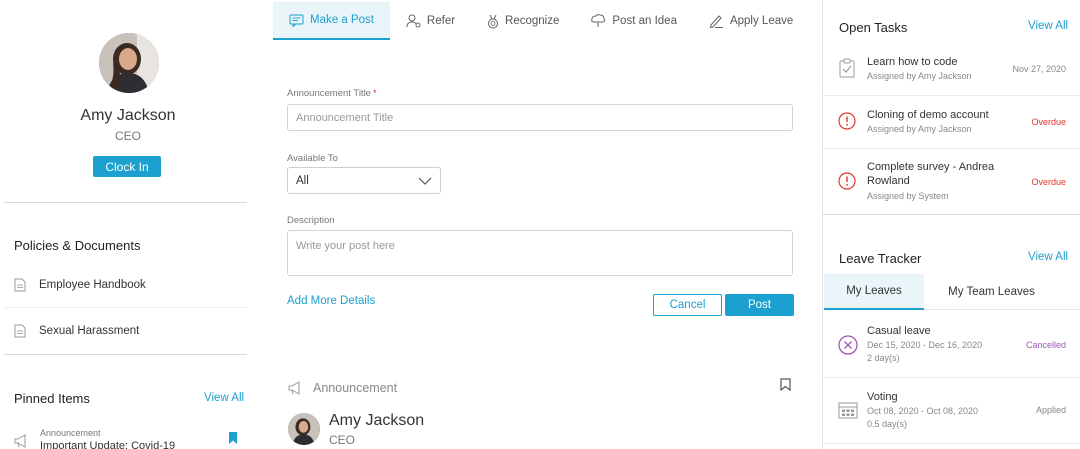  Describe the element at coordinates (304, 429) in the screenshot. I see `post-author-avatar` at that location.